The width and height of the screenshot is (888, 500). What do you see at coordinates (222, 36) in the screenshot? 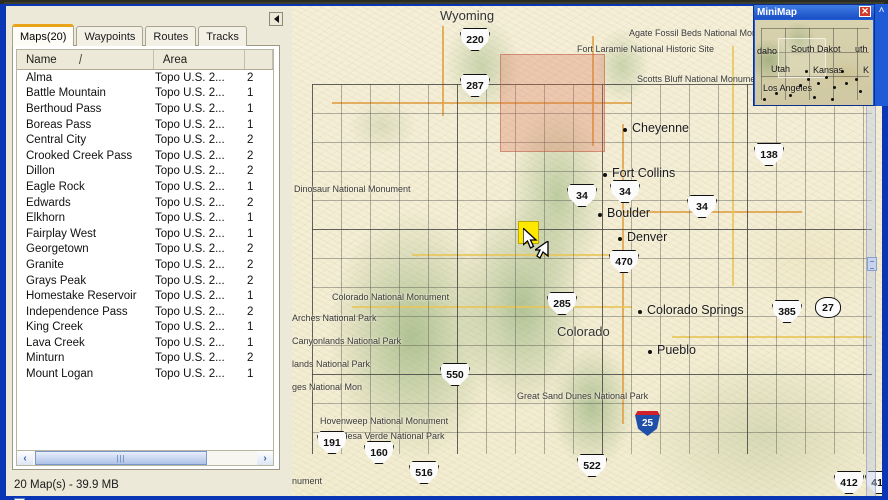
I see `tab-tracks: Tracks` at bounding box center [222, 36].